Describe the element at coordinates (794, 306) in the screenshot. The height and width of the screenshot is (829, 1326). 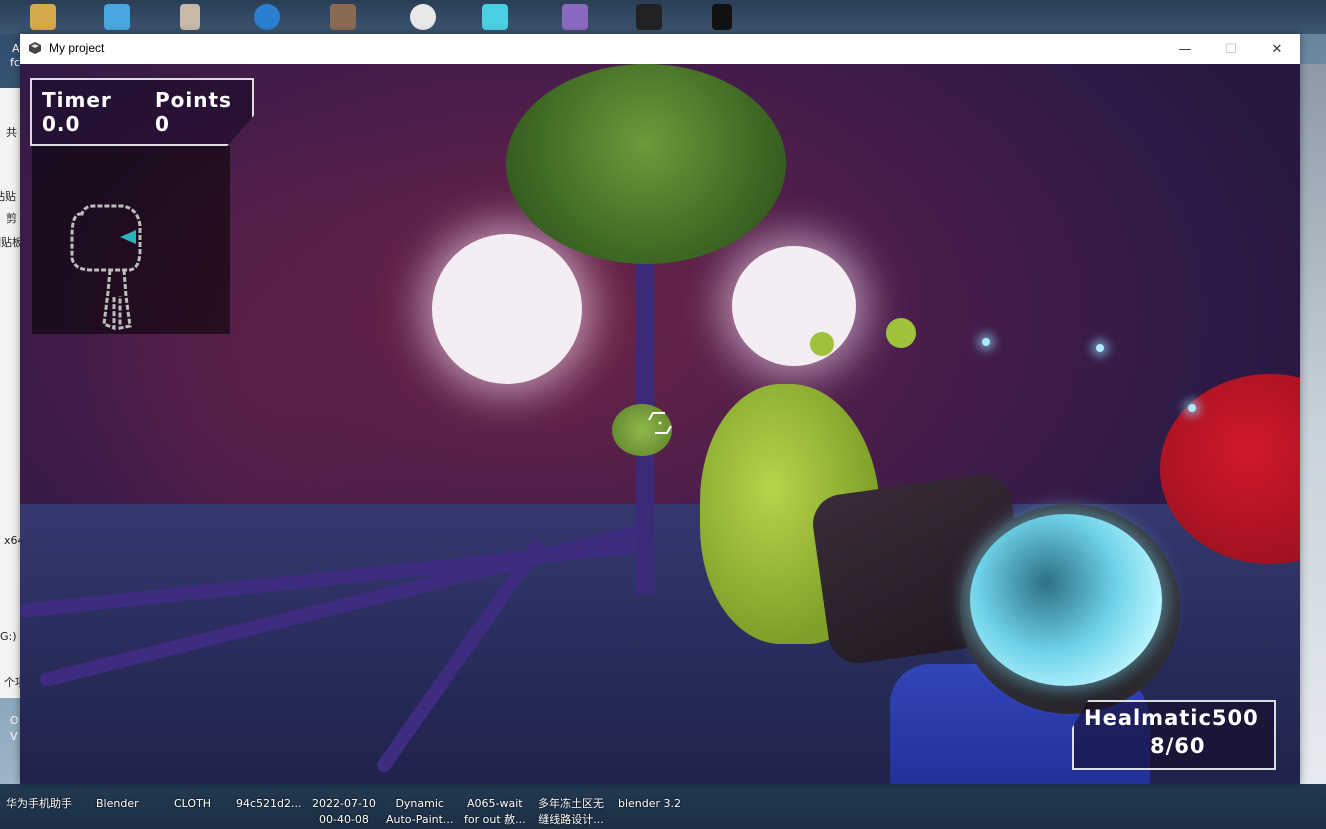
I see `glowing-orb-right` at that location.